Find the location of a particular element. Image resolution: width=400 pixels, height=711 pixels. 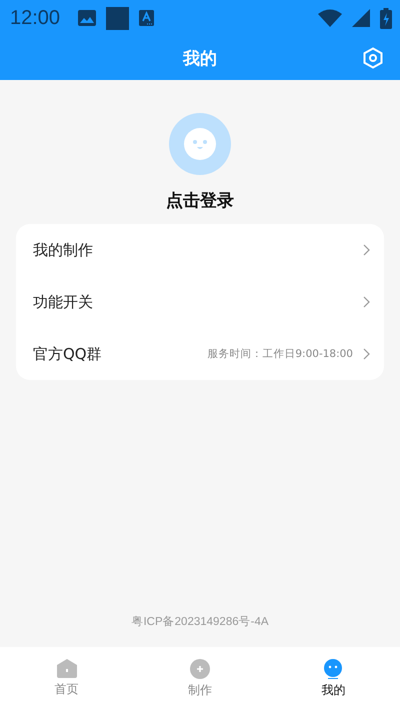

menu-item: 官方QQ群 is located at coordinates (115, 354).